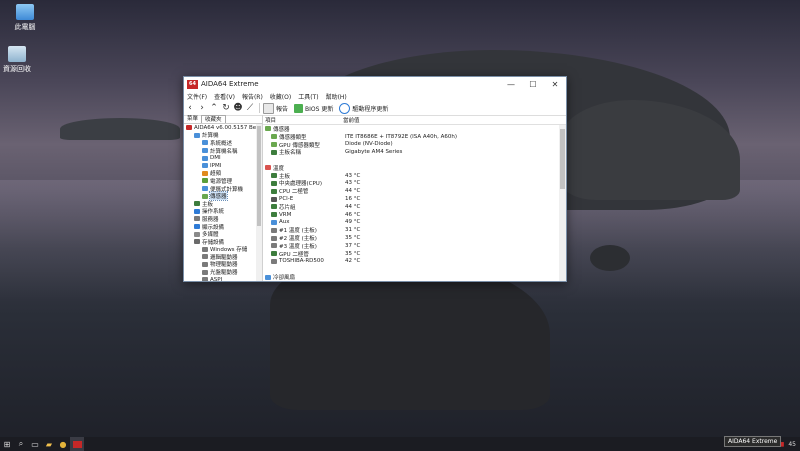 The height and width of the screenshot is (451, 800). Describe the element at coordinates (411, 262) in the screenshot. I see `table-row: TOSHIBA-RD500 42 °C` at that location.